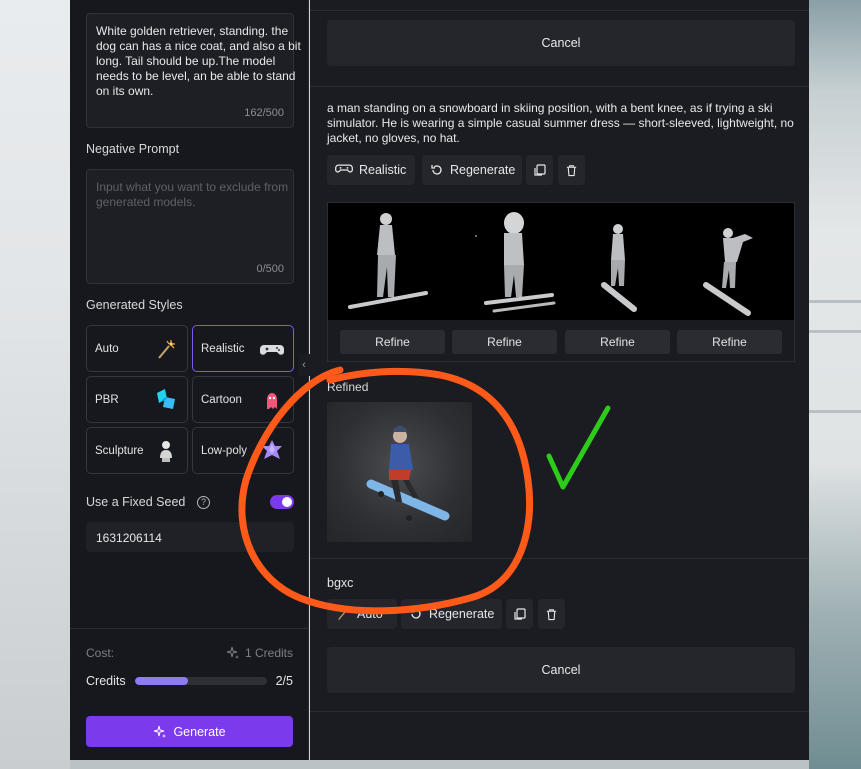 The height and width of the screenshot is (769, 861). I want to click on seed-input: 1631206114, so click(190, 537).